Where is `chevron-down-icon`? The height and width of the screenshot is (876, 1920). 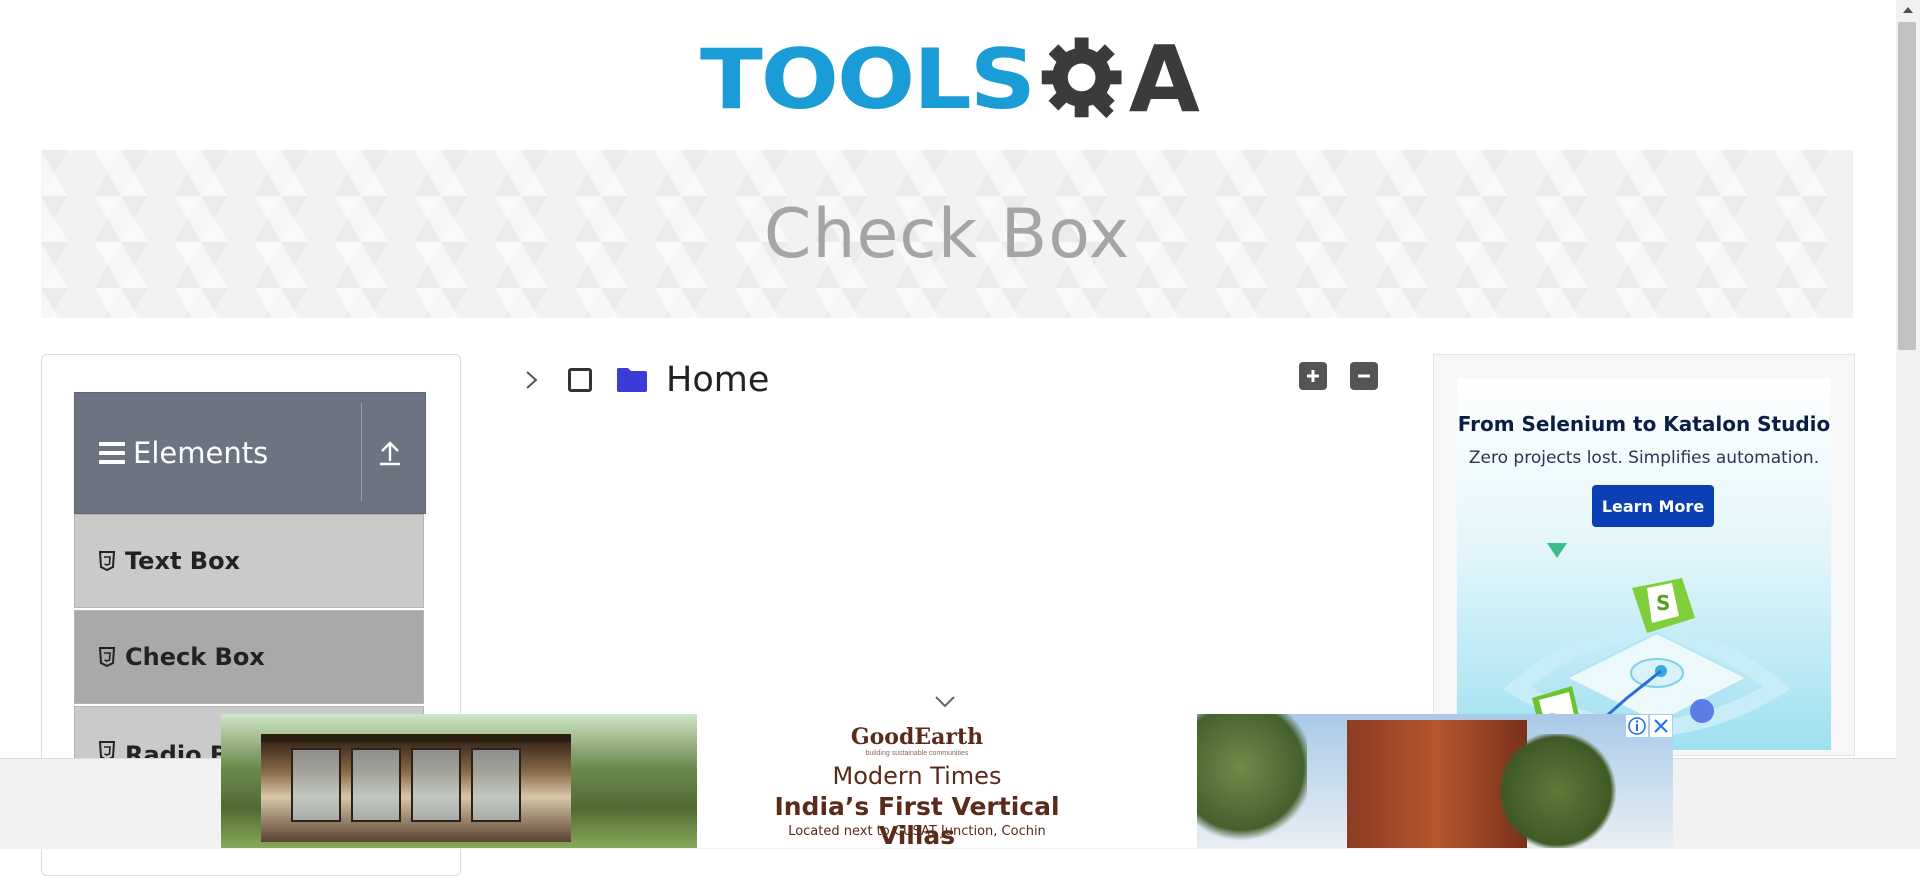
chevron-down-icon is located at coordinates (945, 702).